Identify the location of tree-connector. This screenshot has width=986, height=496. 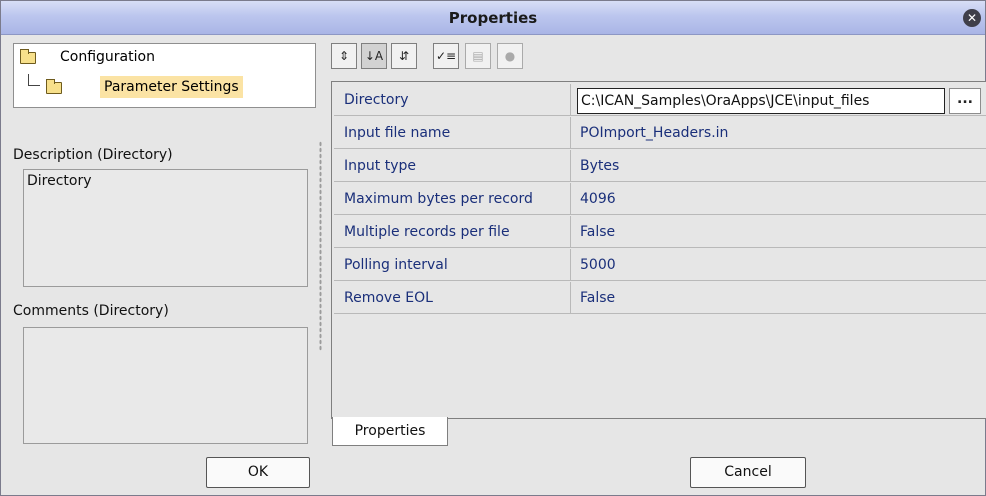
(34, 80).